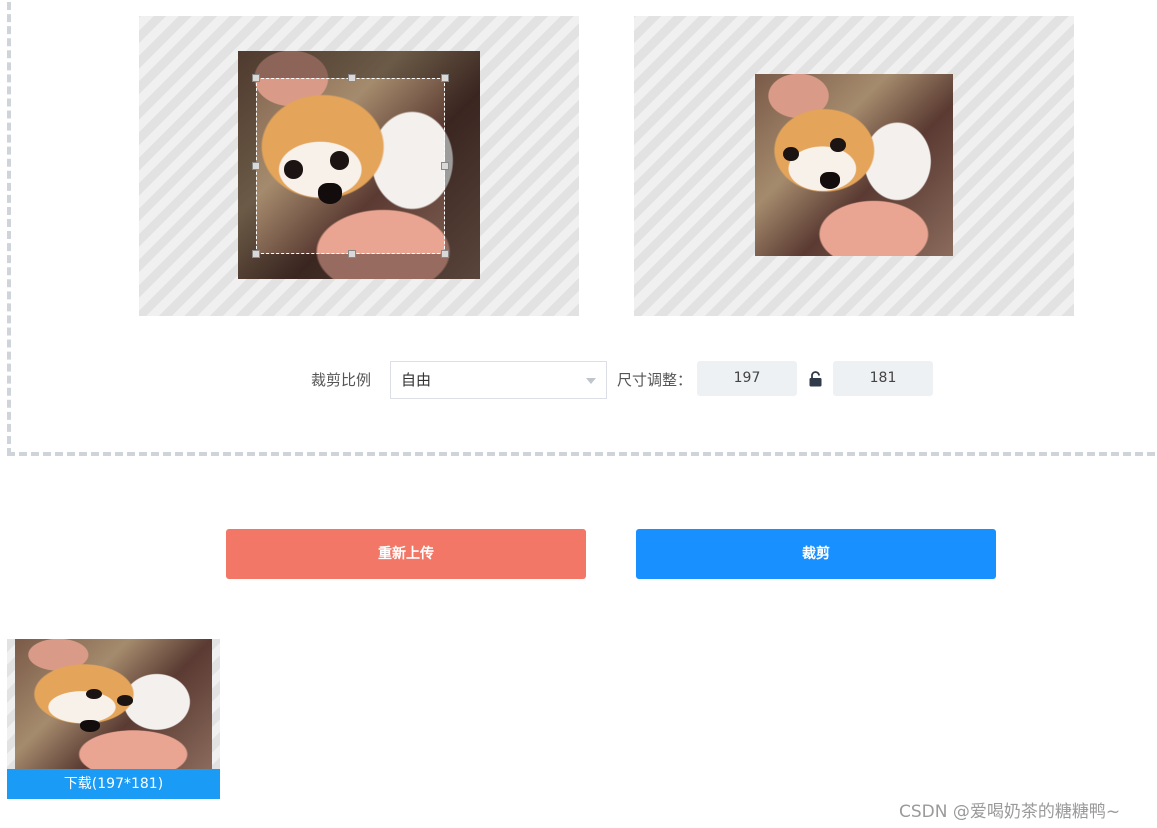 The height and width of the screenshot is (828, 1157). I want to click on width-input: 197, so click(747, 378).